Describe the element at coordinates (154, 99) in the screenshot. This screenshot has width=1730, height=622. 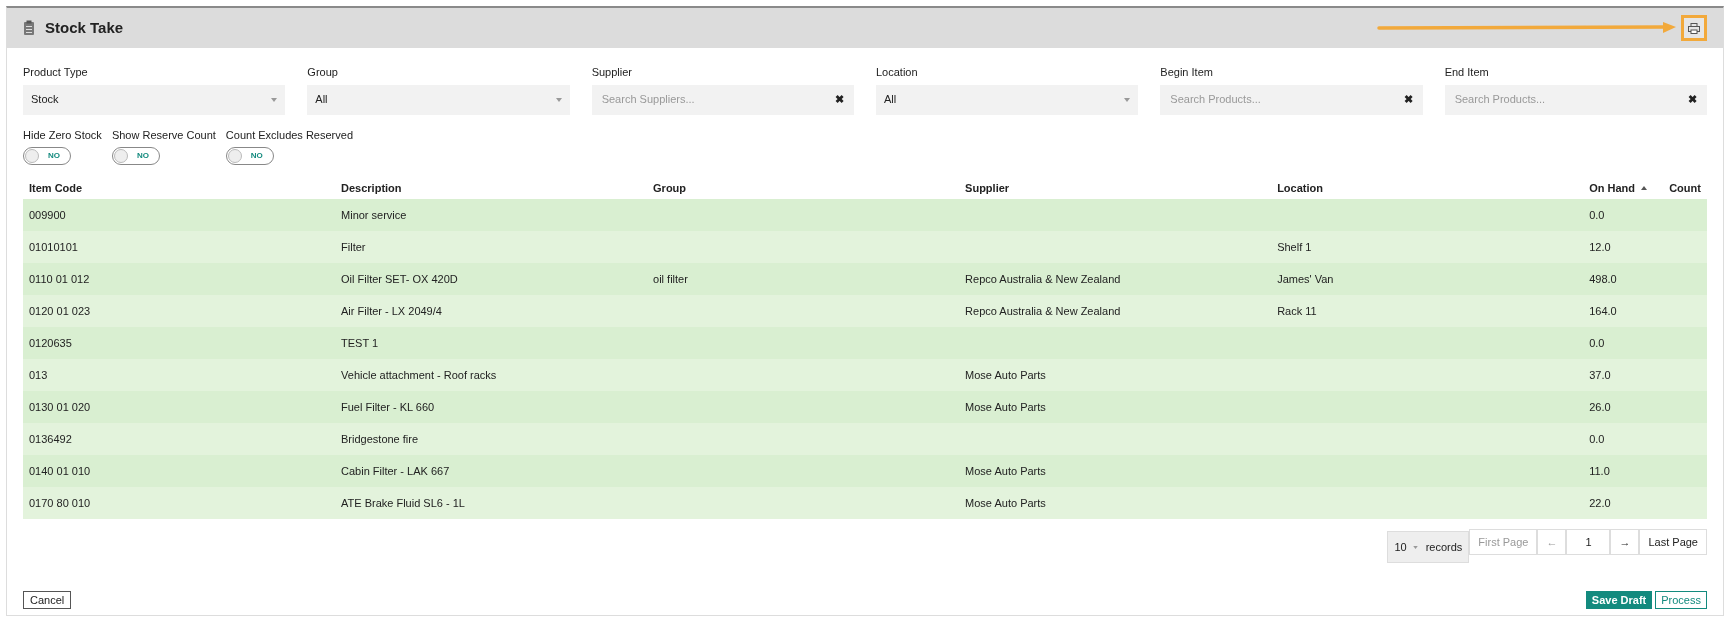
I see `select-field: Stock` at that location.